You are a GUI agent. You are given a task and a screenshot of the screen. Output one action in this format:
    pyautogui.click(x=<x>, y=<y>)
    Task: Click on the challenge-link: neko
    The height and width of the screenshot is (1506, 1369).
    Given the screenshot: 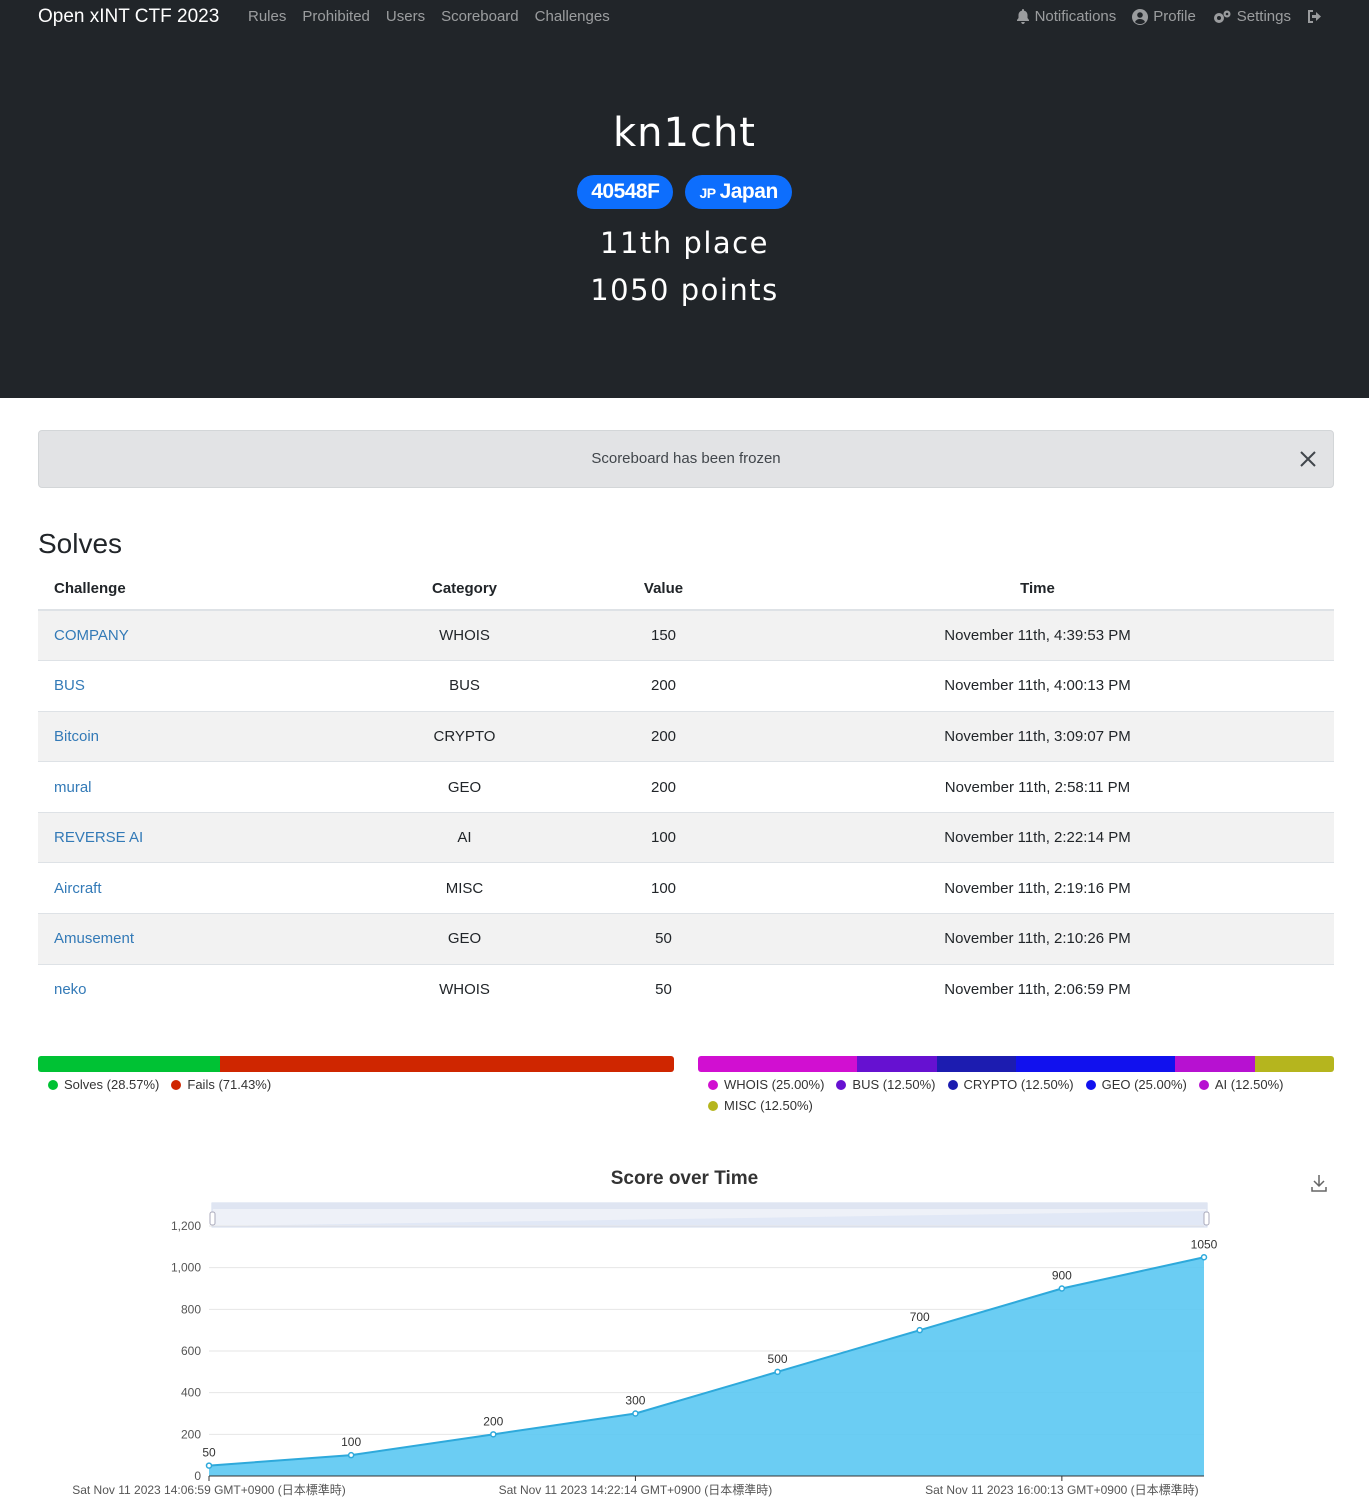 What is the action you would take?
    pyautogui.click(x=190, y=989)
    